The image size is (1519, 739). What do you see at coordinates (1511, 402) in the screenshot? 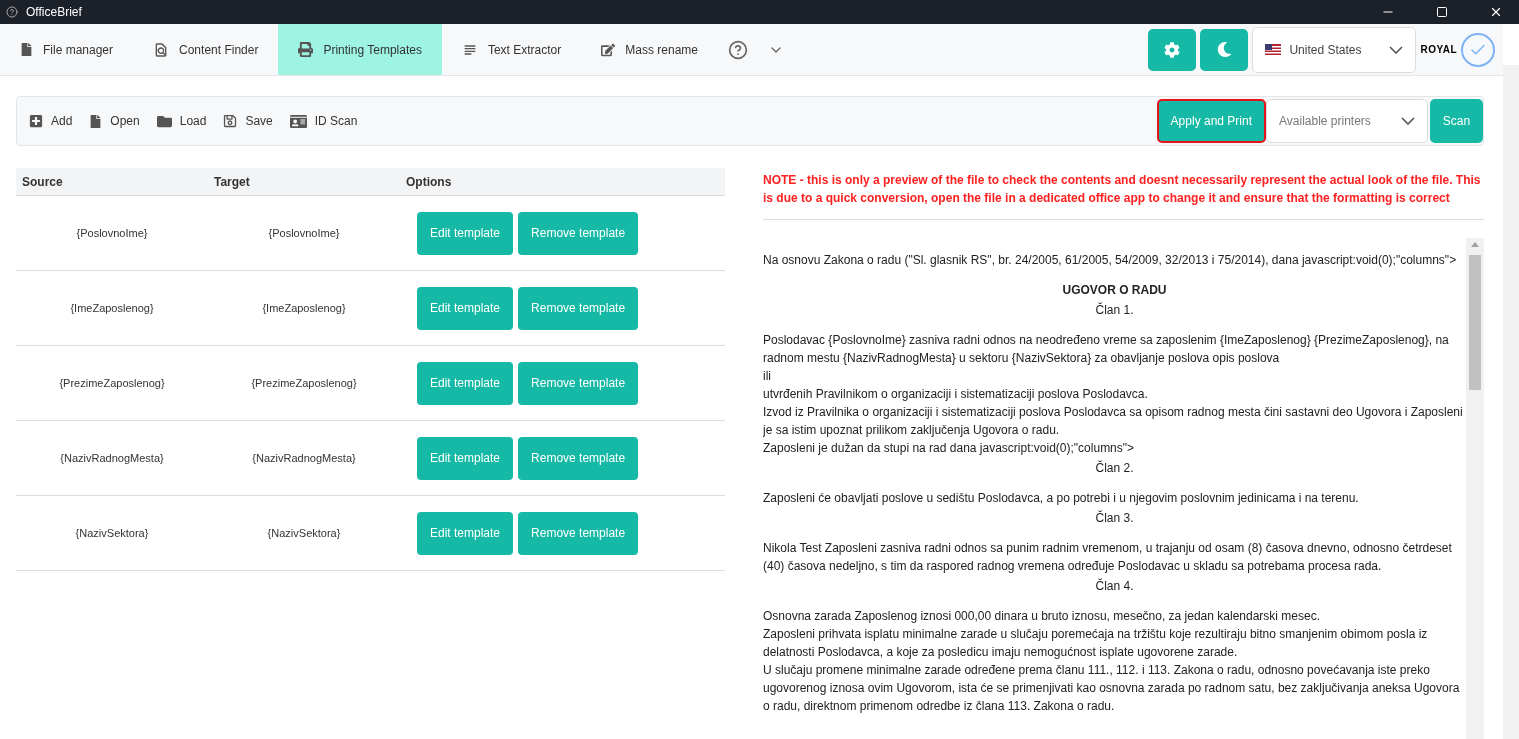
I see `page-scrollbar` at bounding box center [1511, 402].